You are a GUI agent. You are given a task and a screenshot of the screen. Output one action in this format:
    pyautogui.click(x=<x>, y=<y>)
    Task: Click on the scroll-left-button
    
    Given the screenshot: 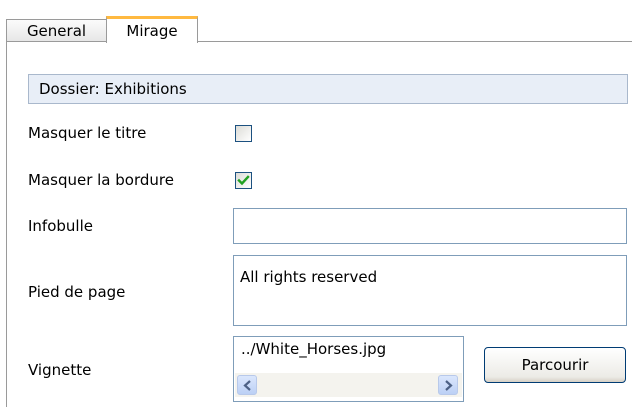 What is the action you would take?
    pyautogui.click(x=247, y=385)
    